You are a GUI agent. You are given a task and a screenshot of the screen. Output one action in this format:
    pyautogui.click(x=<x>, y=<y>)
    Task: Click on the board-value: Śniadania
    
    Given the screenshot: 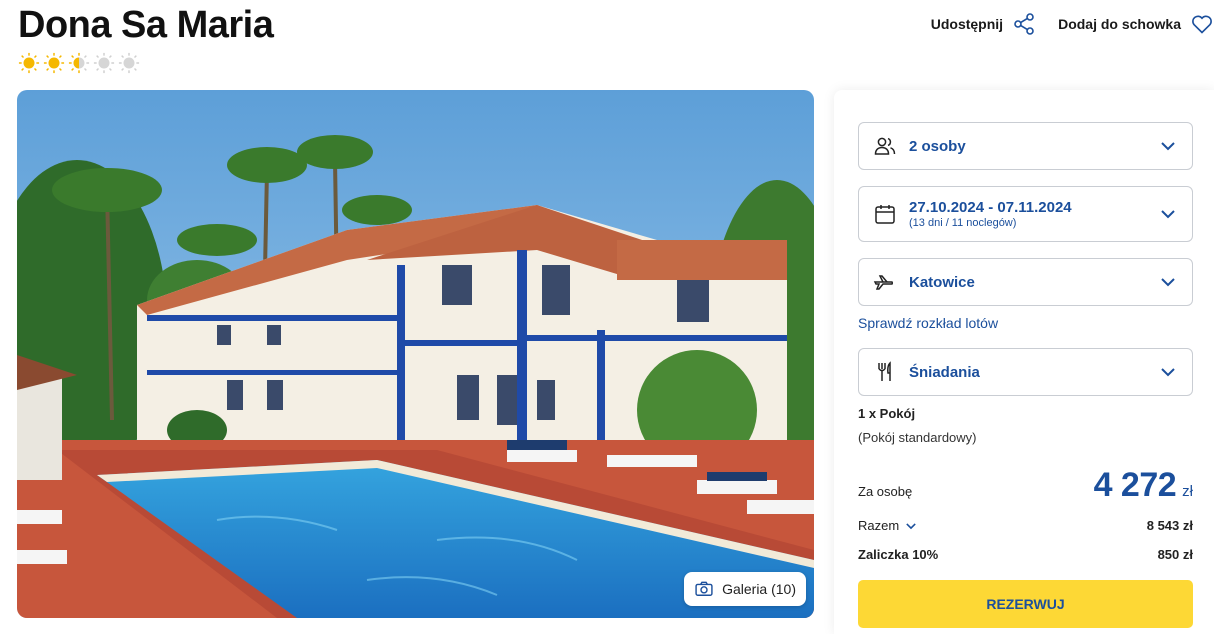 What is the action you would take?
    pyautogui.click(x=944, y=372)
    